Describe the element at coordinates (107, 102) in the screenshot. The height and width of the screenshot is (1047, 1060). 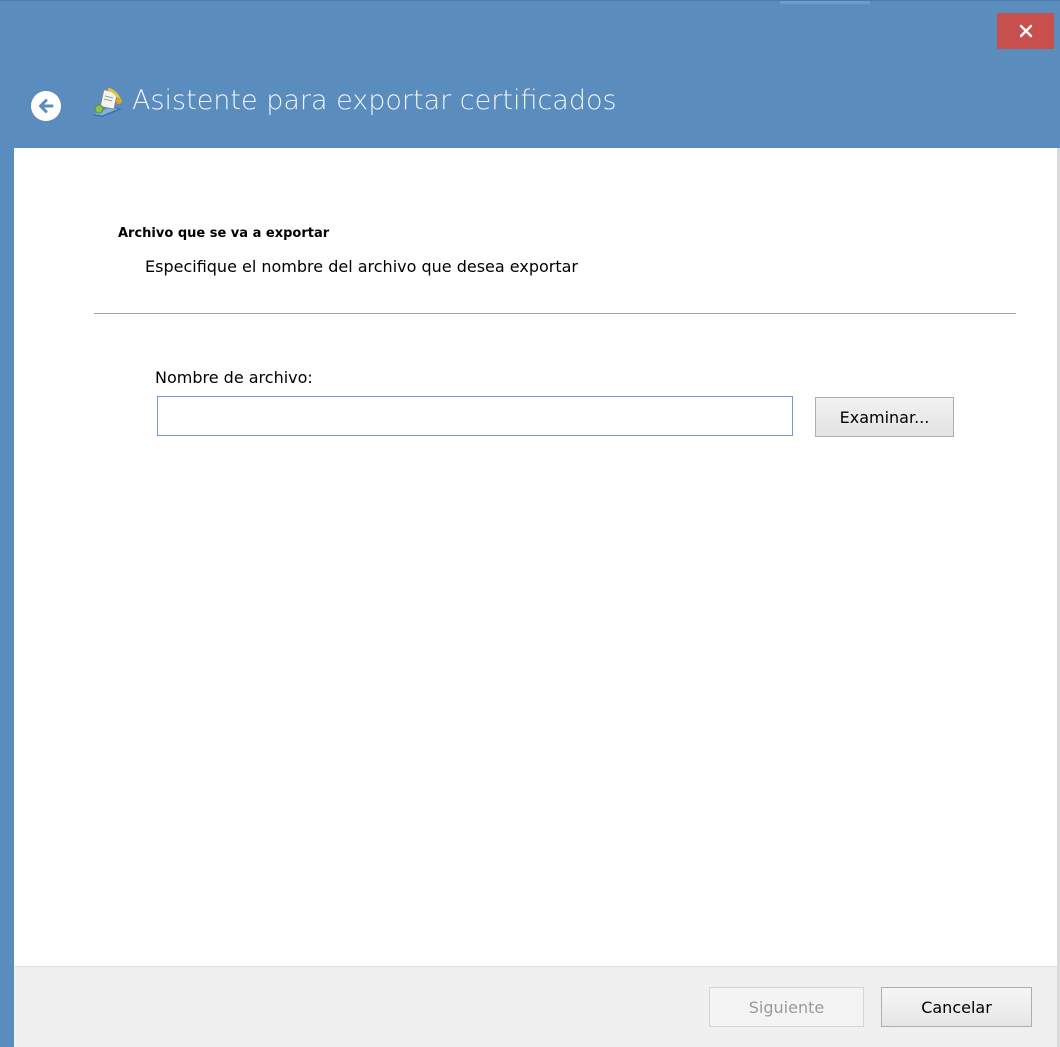
I see `certificate-wizard-icon` at that location.